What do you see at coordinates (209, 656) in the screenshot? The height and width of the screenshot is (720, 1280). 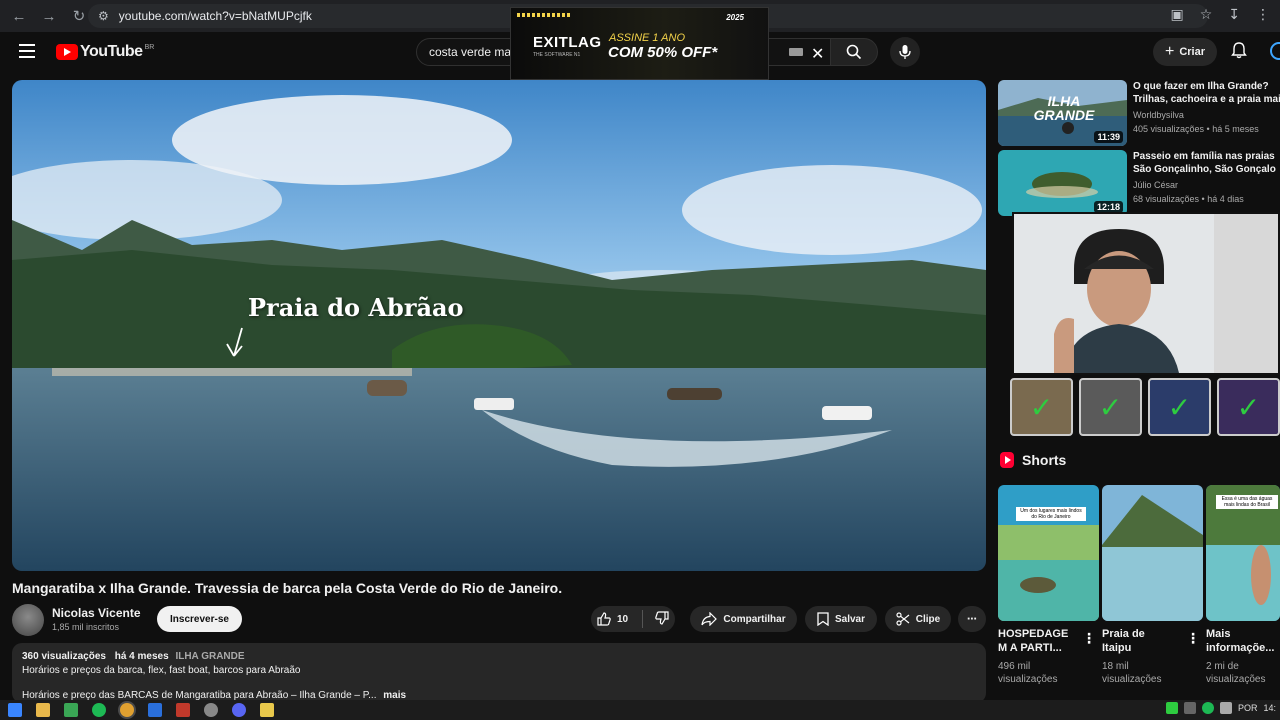 I see `hashtag: ILHA GRANDE` at bounding box center [209, 656].